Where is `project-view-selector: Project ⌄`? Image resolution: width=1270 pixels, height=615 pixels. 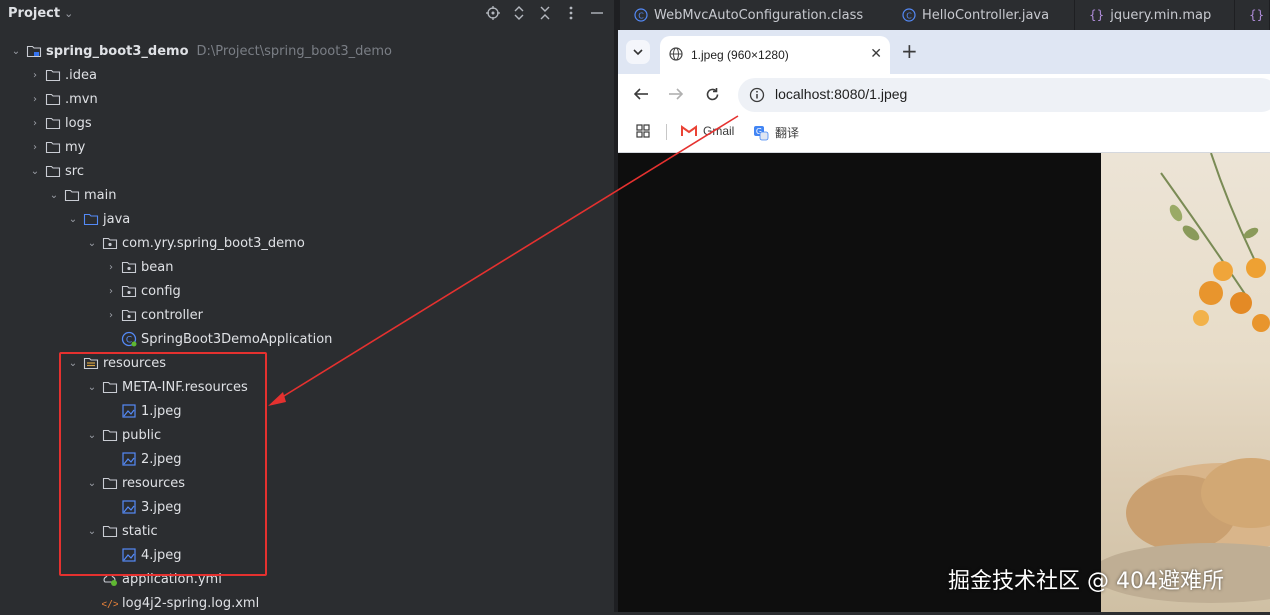
project-view-selector: Project ⌄ is located at coordinates (40, 13).